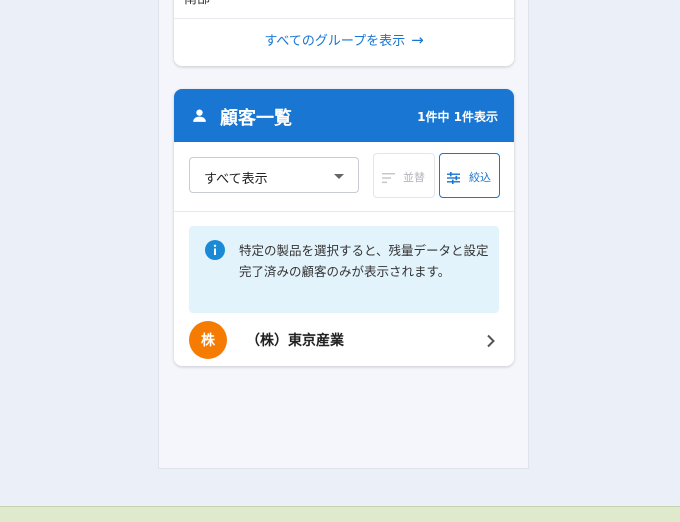  Describe the element at coordinates (340, 514) in the screenshot. I see `bottom-bar` at that location.